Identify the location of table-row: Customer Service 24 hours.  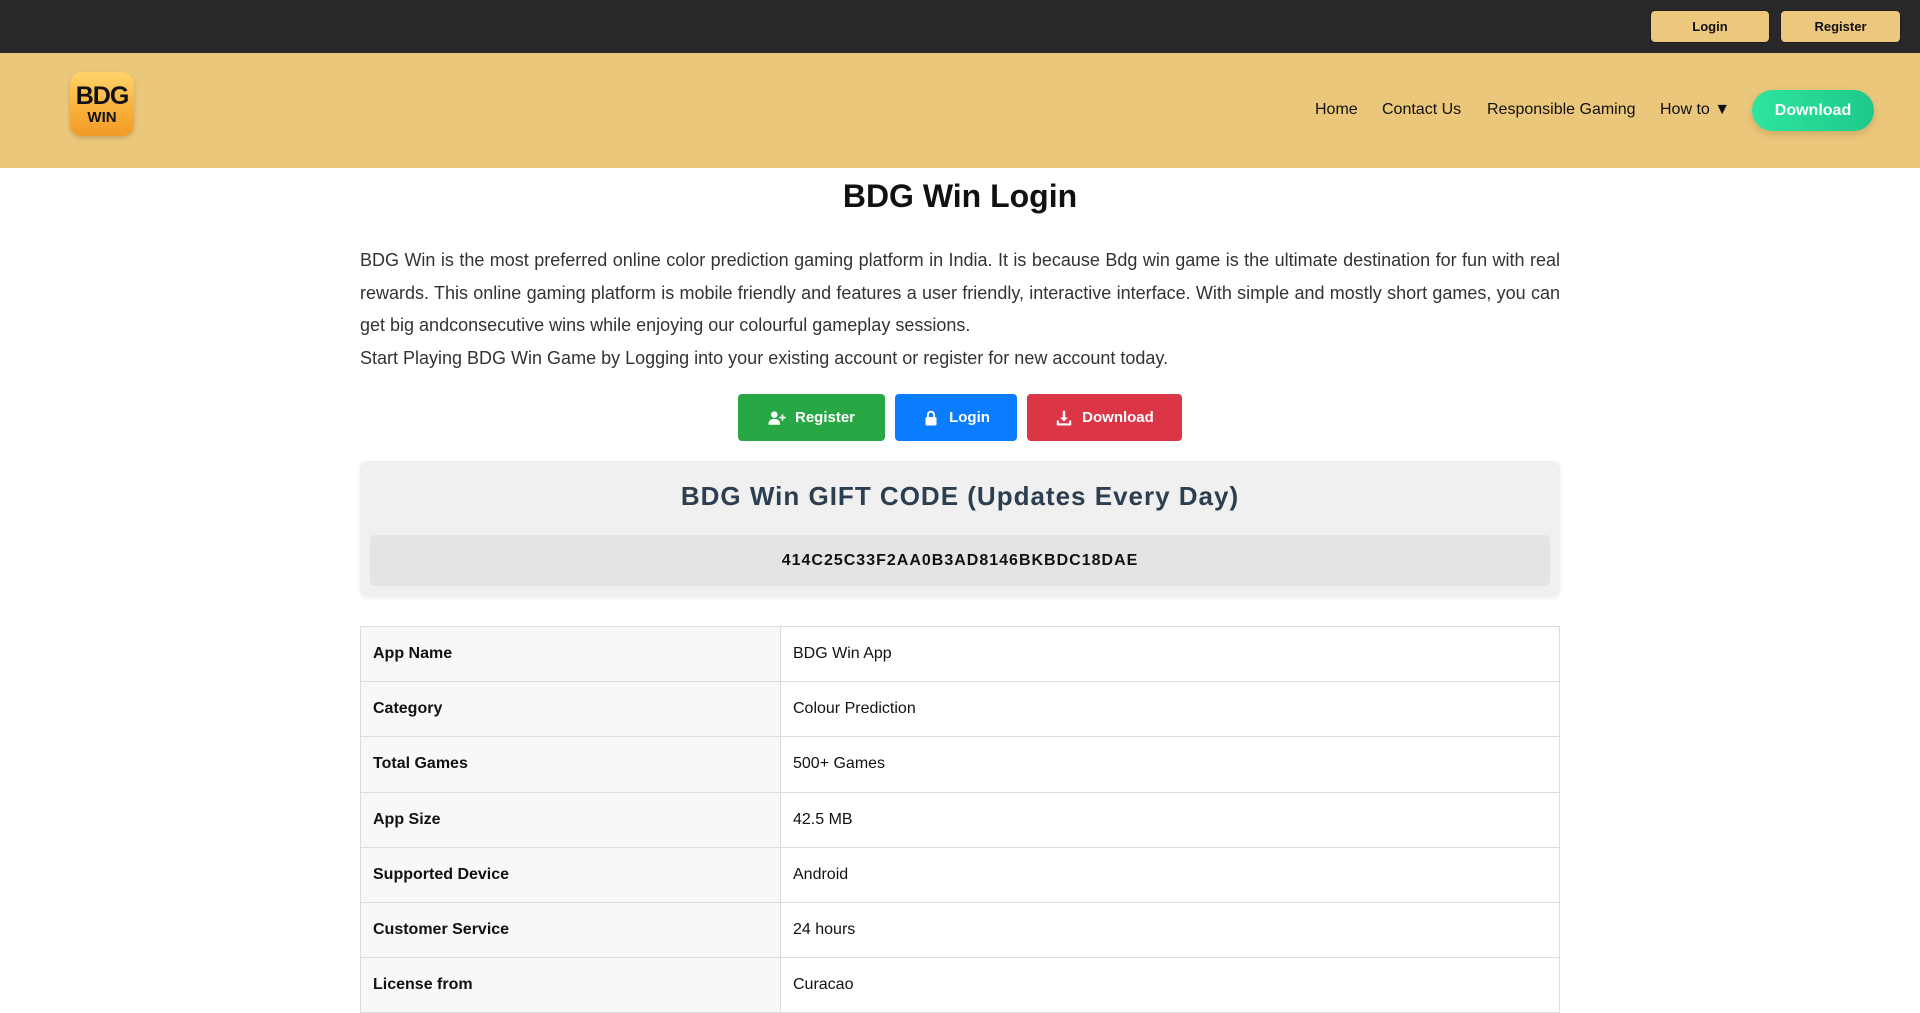
(960, 930).